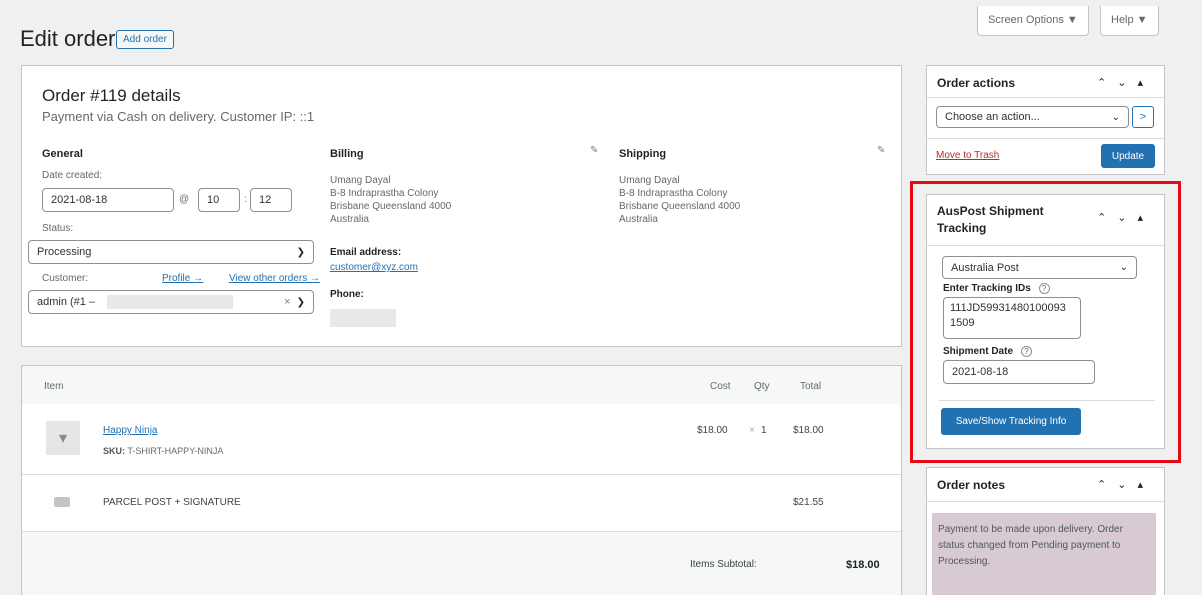  I want to click on colon: :, so click(245, 199).